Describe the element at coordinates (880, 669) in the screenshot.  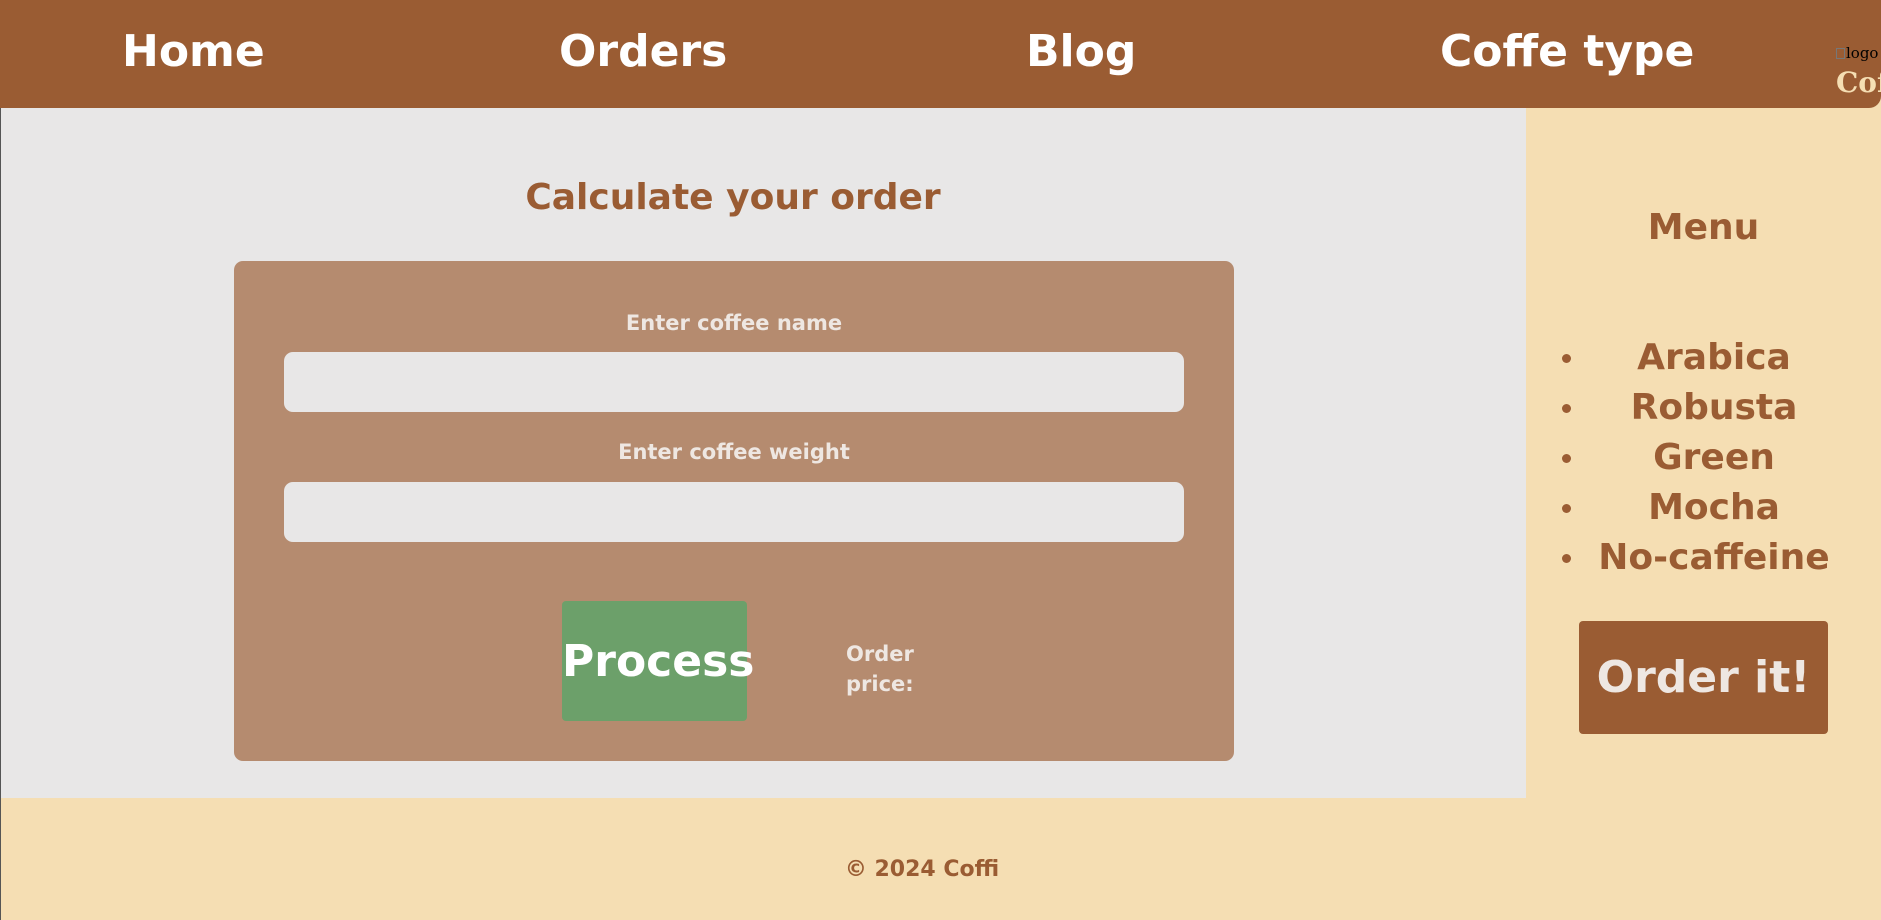
I see `order-price-label: Order price:` at that location.